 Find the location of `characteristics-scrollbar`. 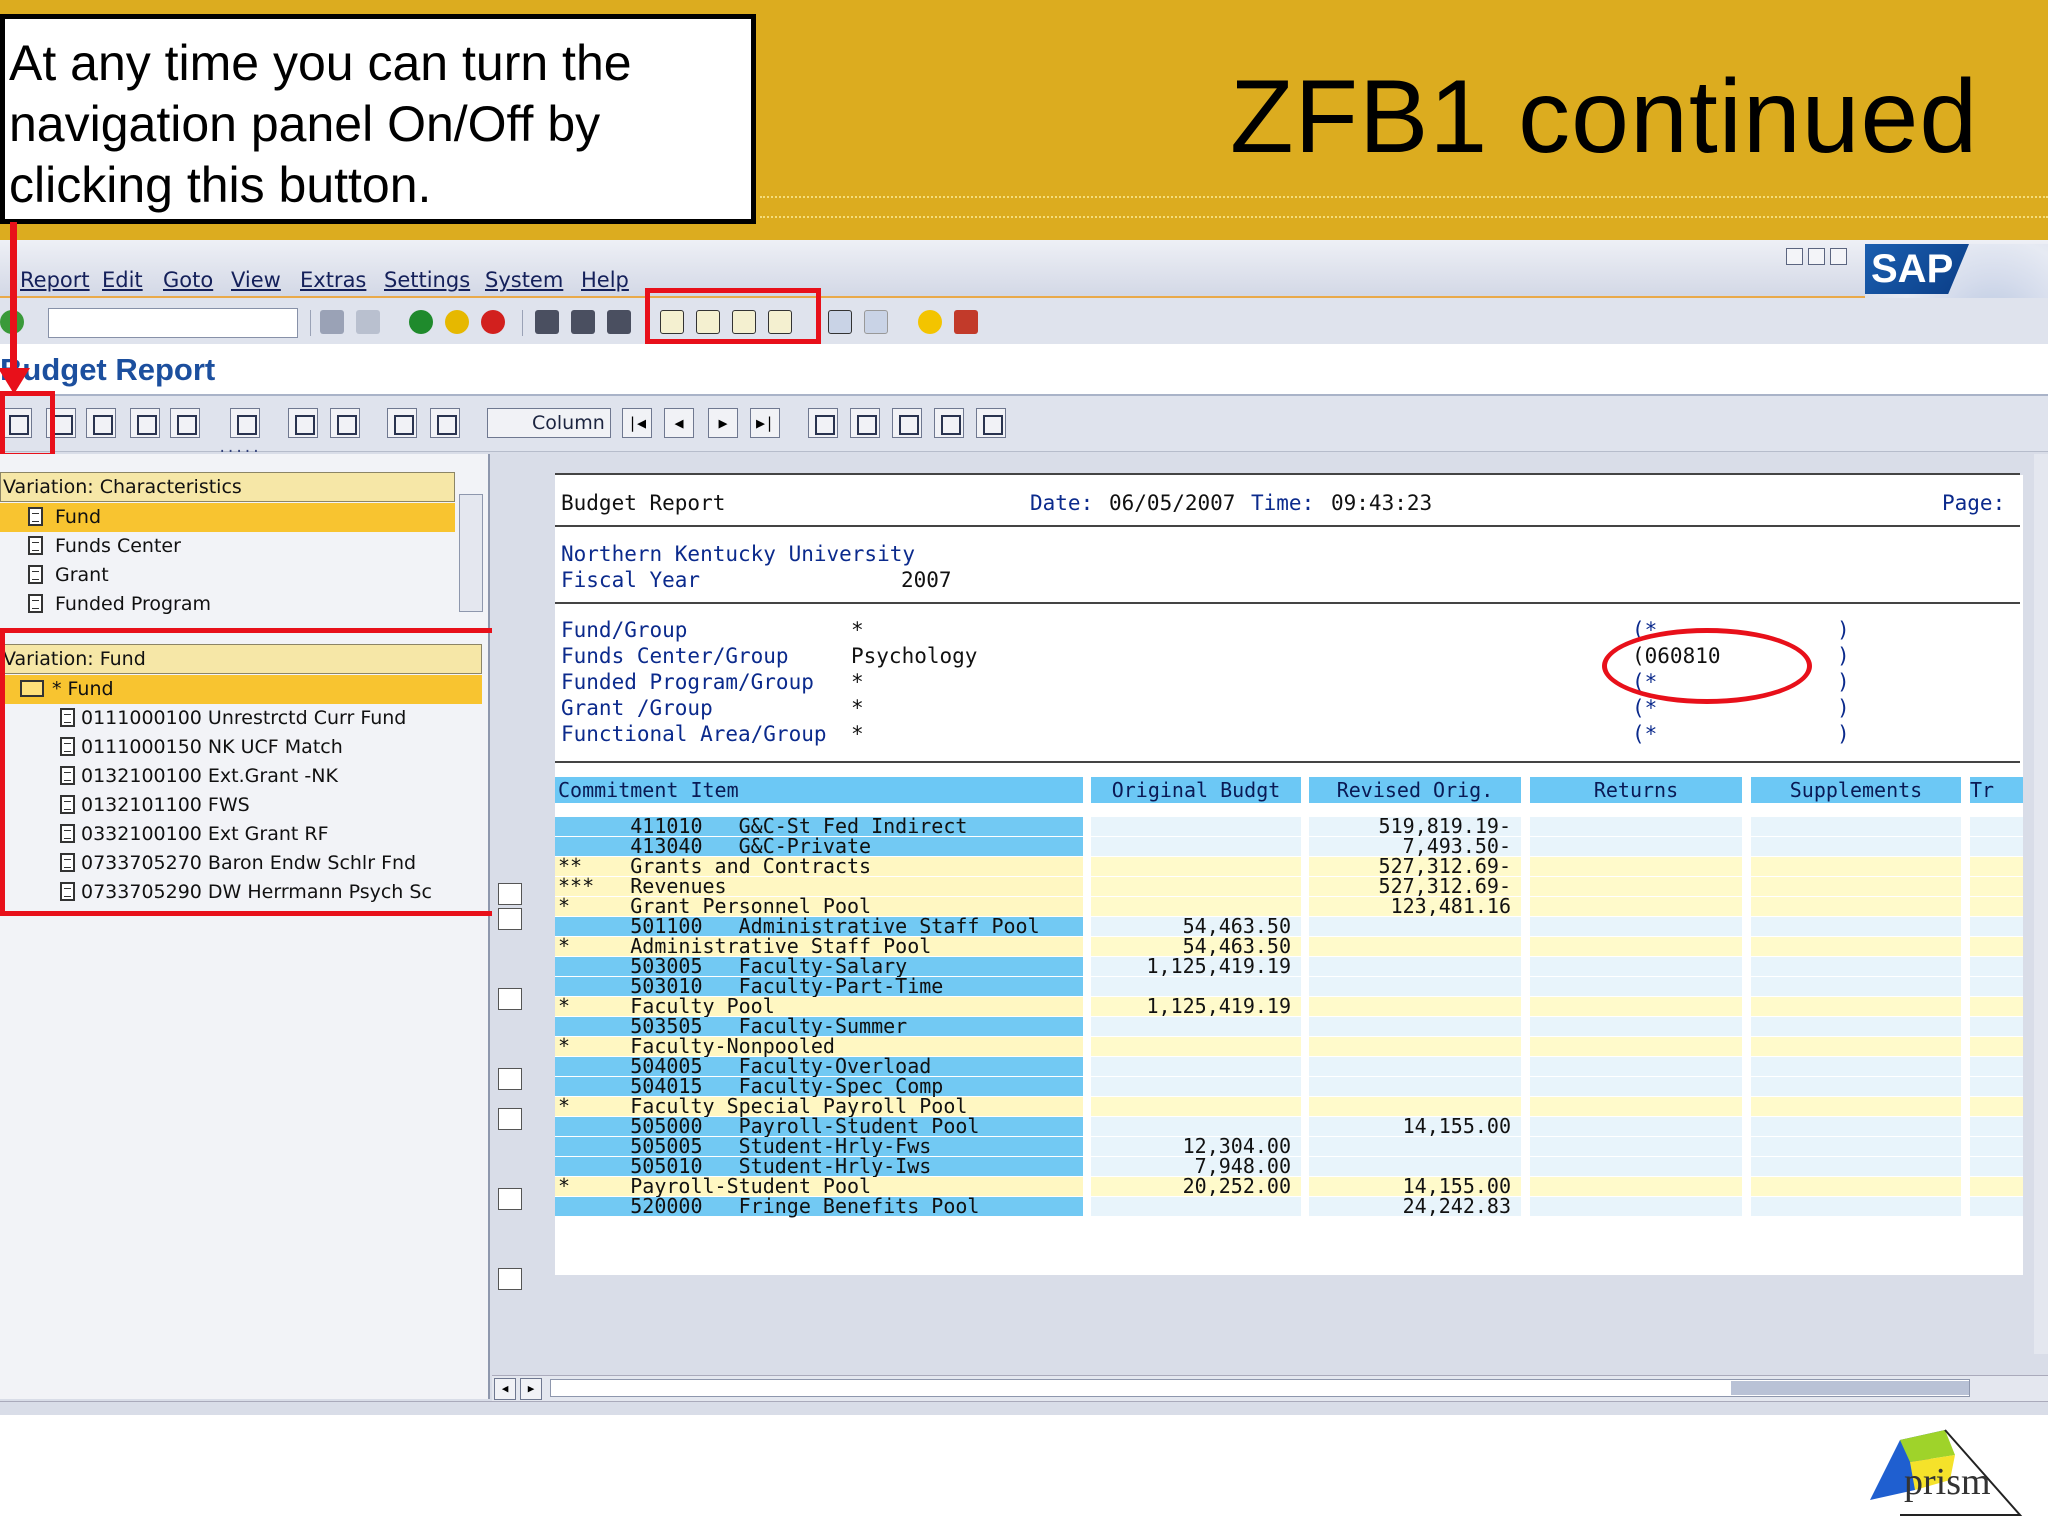

characteristics-scrollbar is located at coordinates (471, 553).